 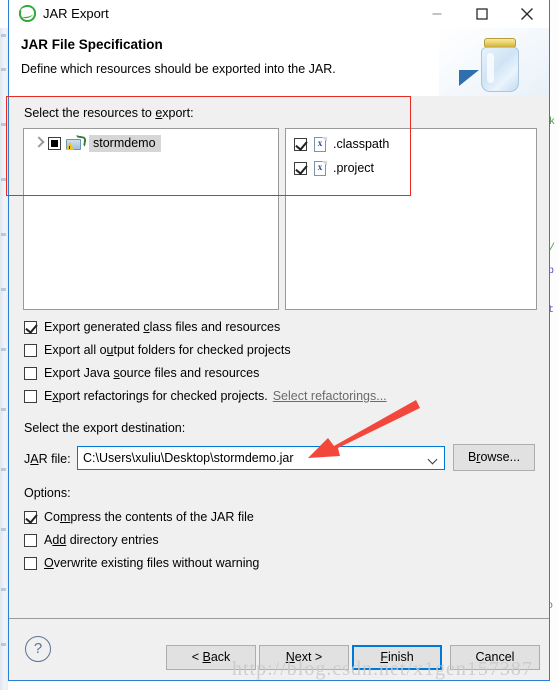 What do you see at coordinates (433, 460) in the screenshot?
I see `chevron-down-icon` at bounding box center [433, 460].